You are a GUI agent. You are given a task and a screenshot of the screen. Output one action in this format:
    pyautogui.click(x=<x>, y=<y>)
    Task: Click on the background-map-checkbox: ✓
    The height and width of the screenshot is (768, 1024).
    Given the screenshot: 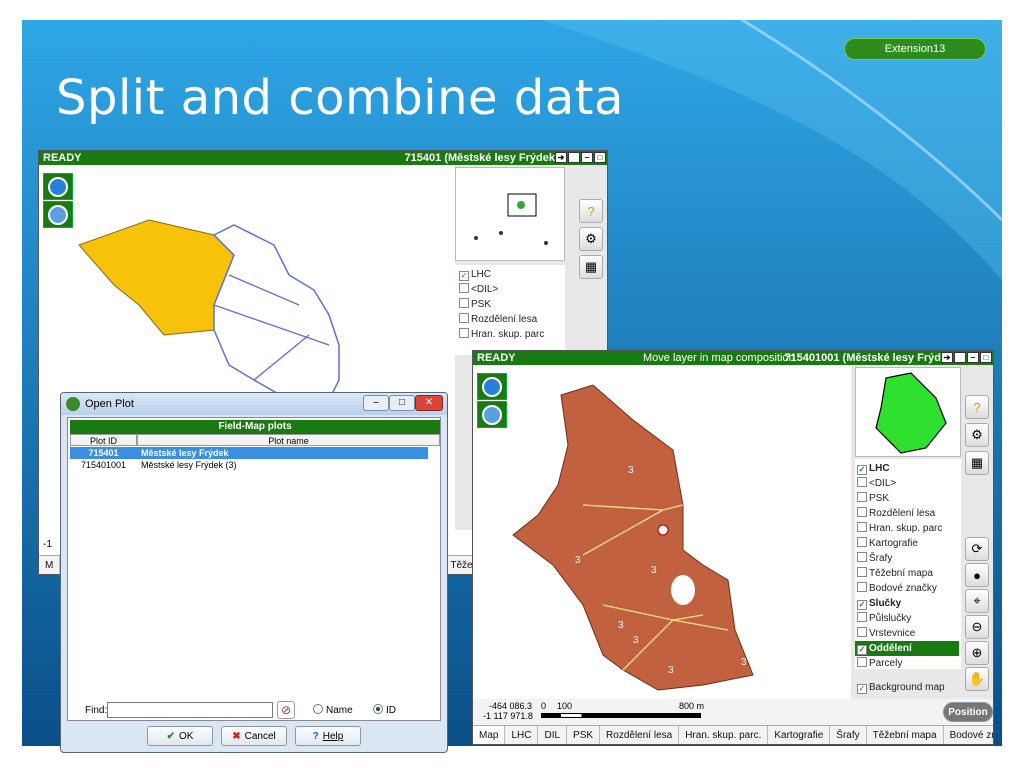 What is the action you would take?
    pyautogui.click(x=862, y=689)
    